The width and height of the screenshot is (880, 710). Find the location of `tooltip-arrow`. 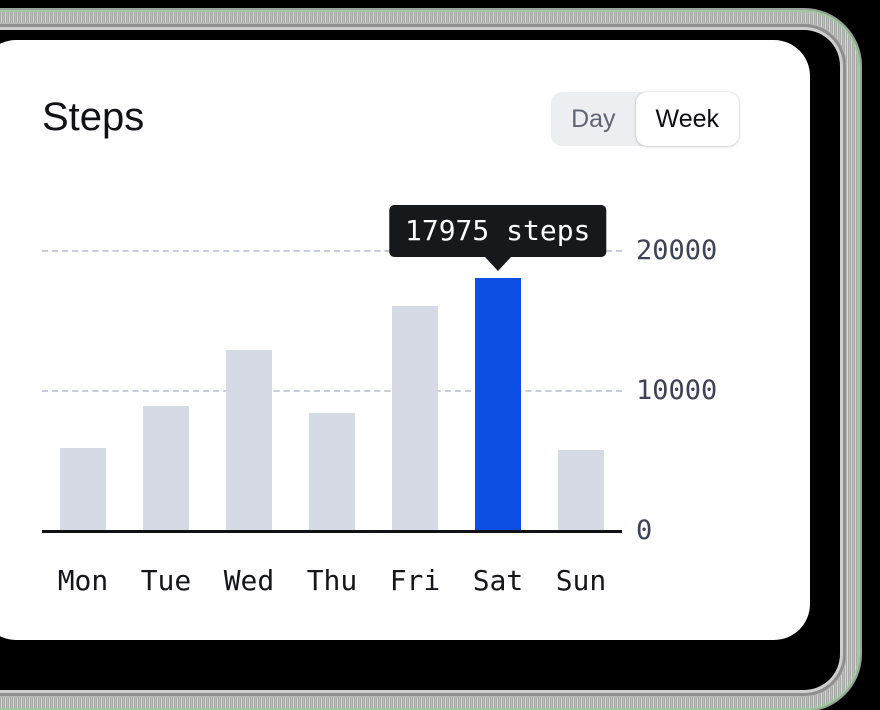

tooltip-arrow is located at coordinates (497, 264).